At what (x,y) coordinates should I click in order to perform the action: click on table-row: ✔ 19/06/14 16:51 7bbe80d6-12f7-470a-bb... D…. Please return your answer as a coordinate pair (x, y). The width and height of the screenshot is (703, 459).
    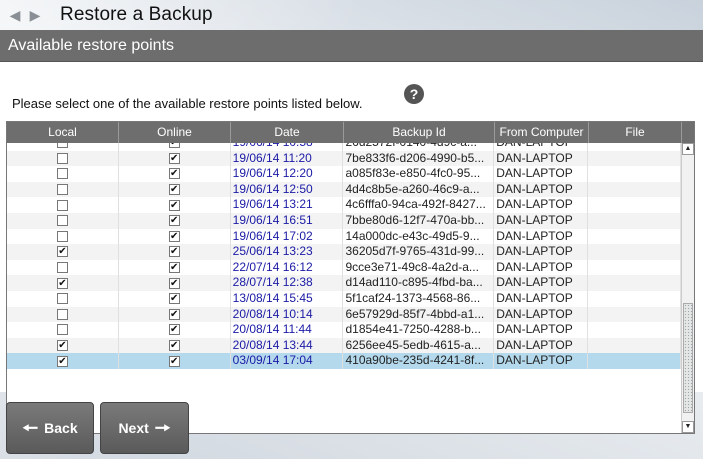
    Looking at the image, I should click on (344, 220).